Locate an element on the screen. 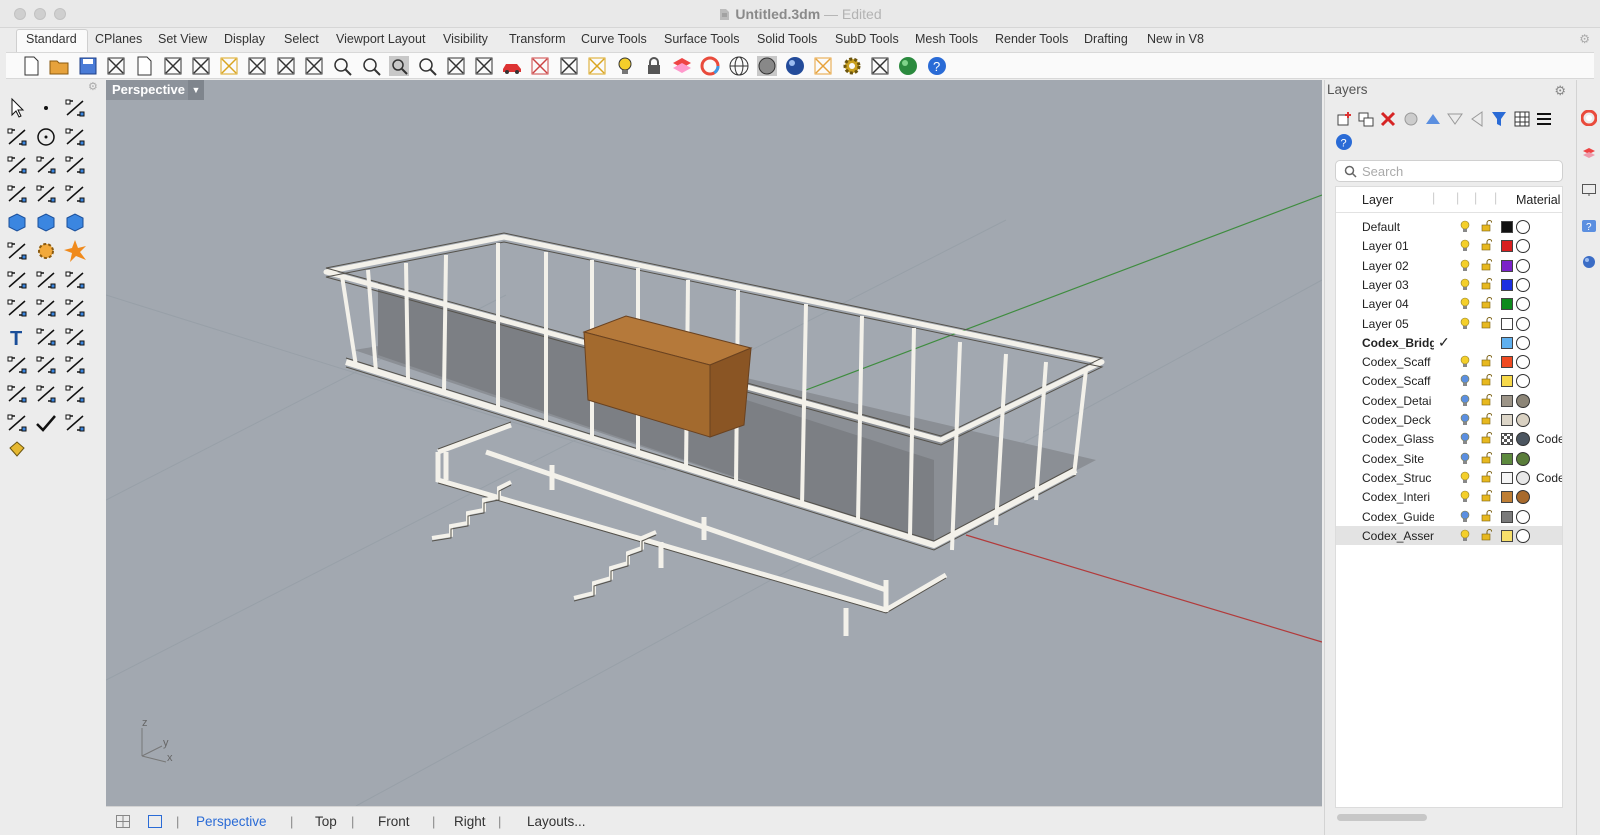 Image resolution: width=1600 pixels, height=835 pixels. layer-name: Codex_Struc is located at coordinates (1398, 478).